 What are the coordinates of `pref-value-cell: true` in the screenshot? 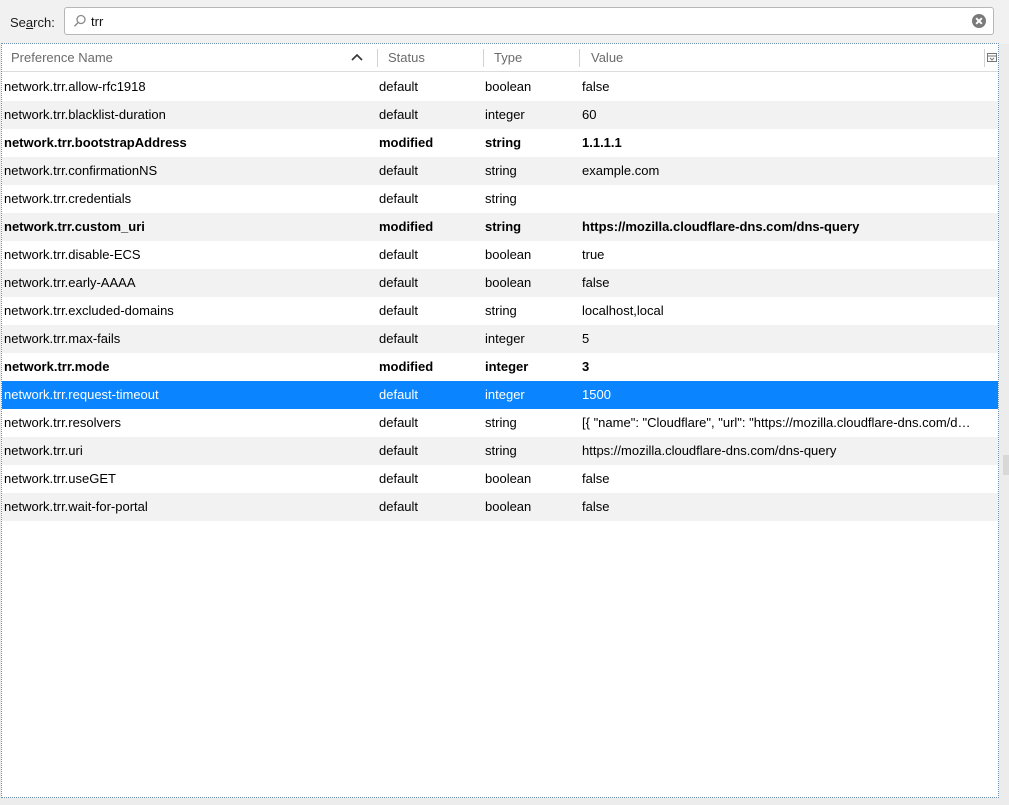 It's located at (593, 254).